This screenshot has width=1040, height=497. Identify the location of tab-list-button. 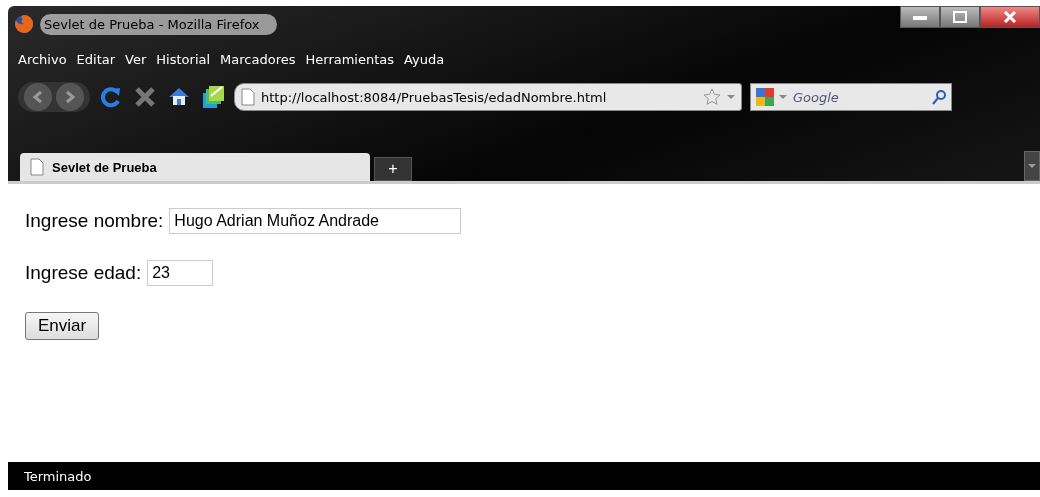
(1032, 166).